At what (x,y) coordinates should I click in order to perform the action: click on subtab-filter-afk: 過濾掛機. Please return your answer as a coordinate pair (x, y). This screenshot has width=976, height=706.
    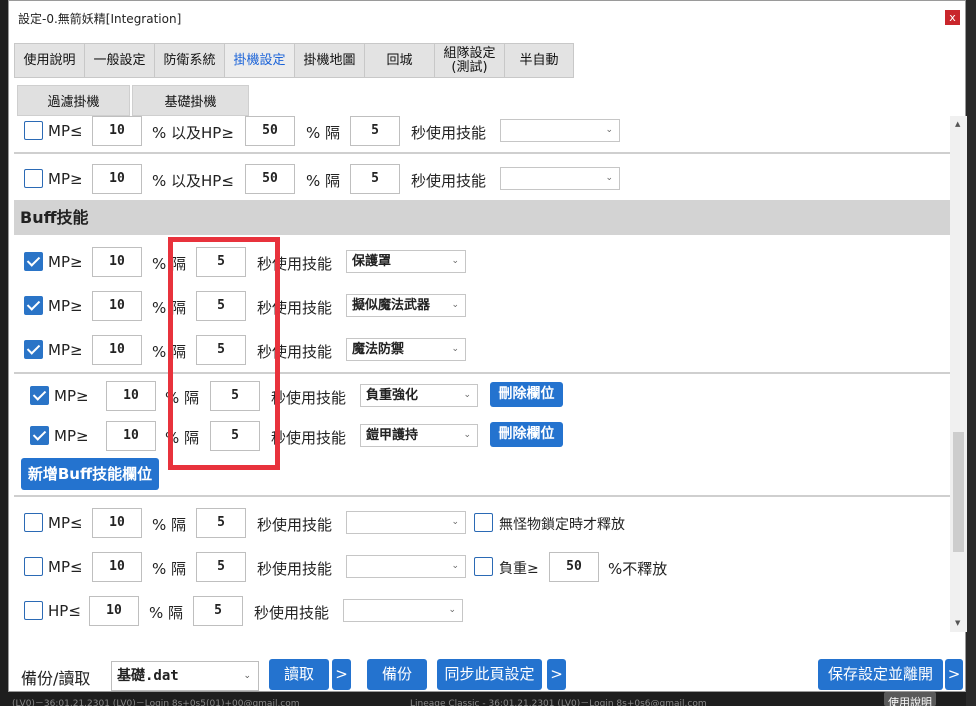
    Looking at the image, I should click on (73, 100).